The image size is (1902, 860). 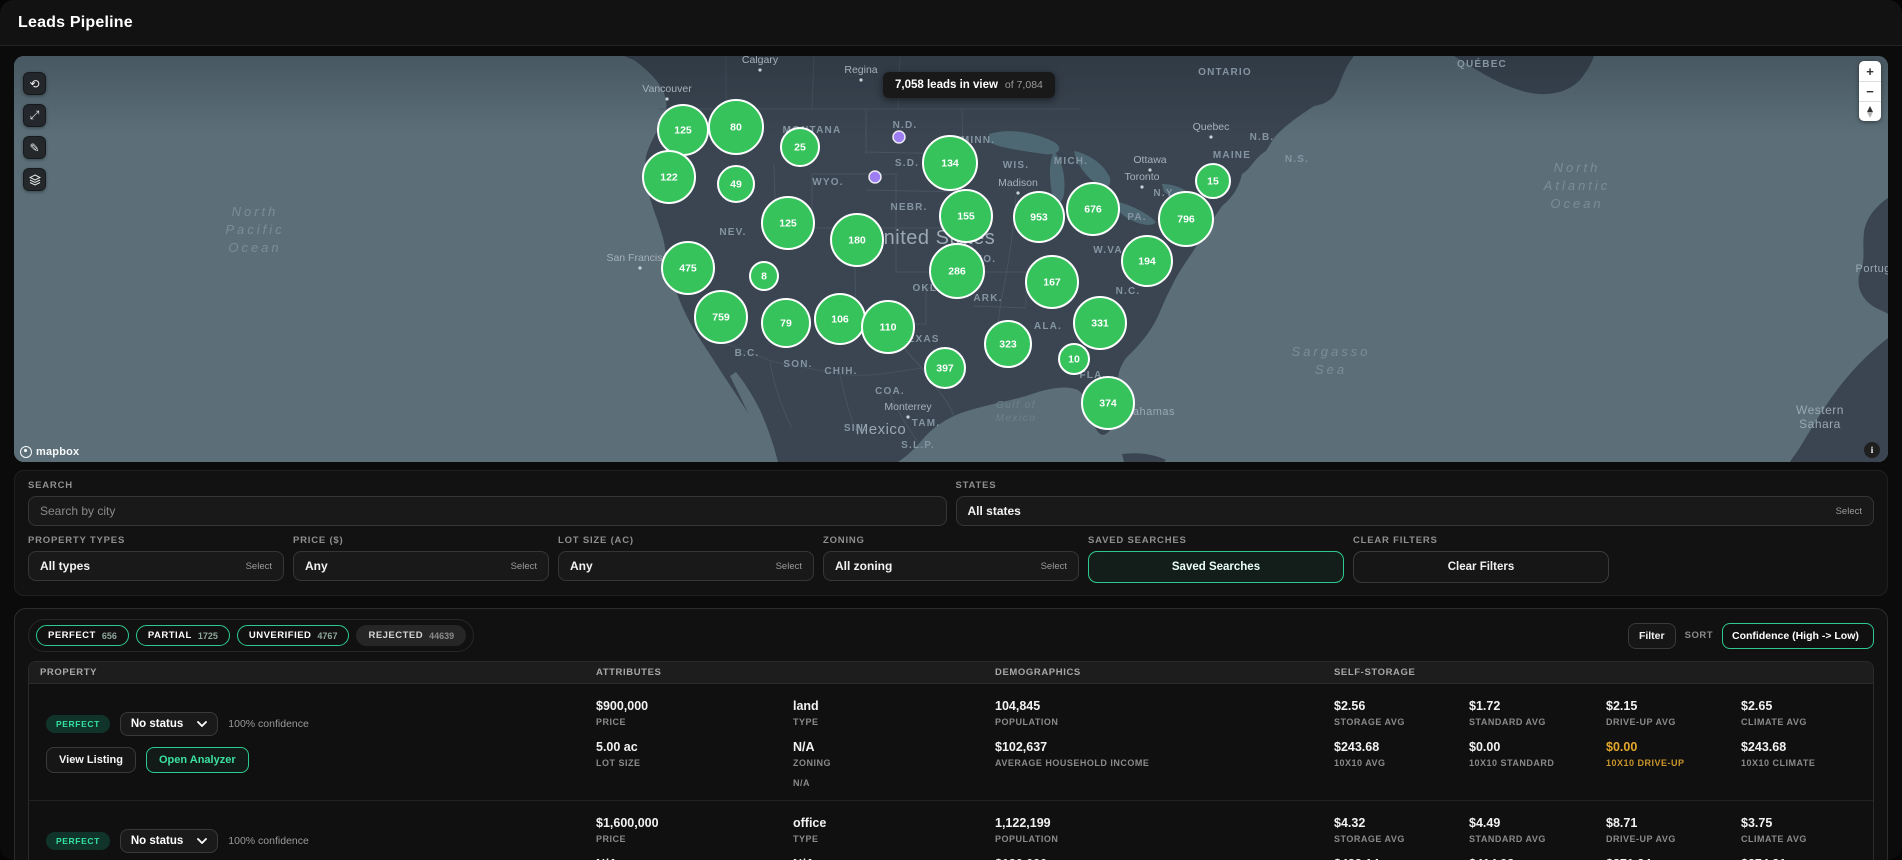 I want to click on compass-icon, so click(x=1870, y=111).